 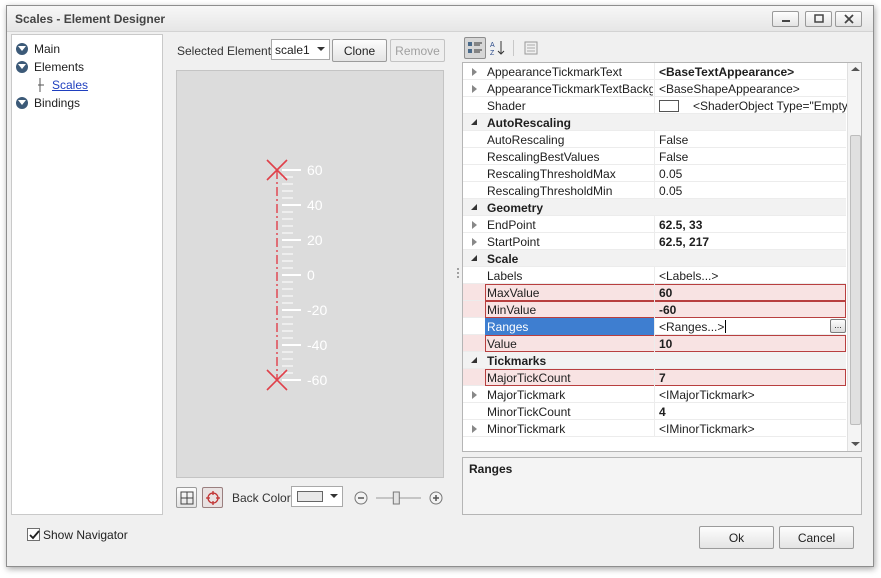 I want to click on nav-item-main: Main, so click(x=38, y=49).